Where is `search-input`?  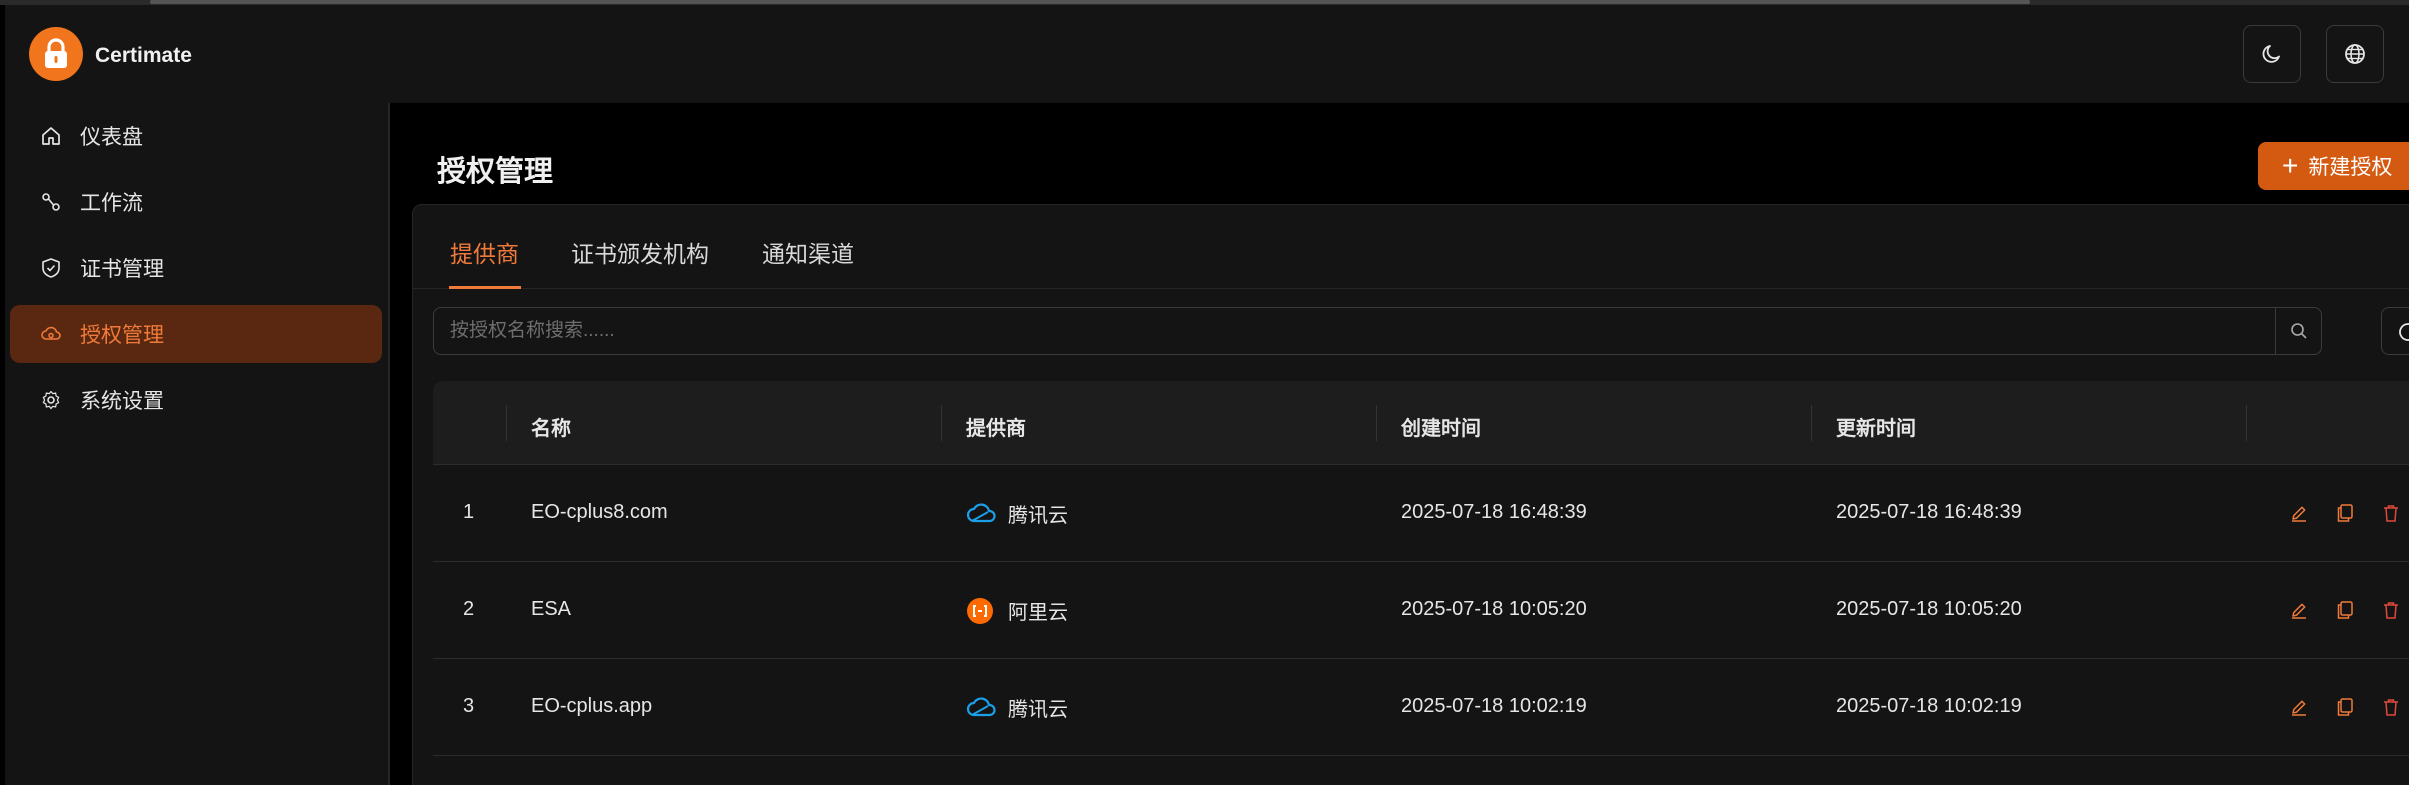 search-input is located at coordinates (1355, 331).